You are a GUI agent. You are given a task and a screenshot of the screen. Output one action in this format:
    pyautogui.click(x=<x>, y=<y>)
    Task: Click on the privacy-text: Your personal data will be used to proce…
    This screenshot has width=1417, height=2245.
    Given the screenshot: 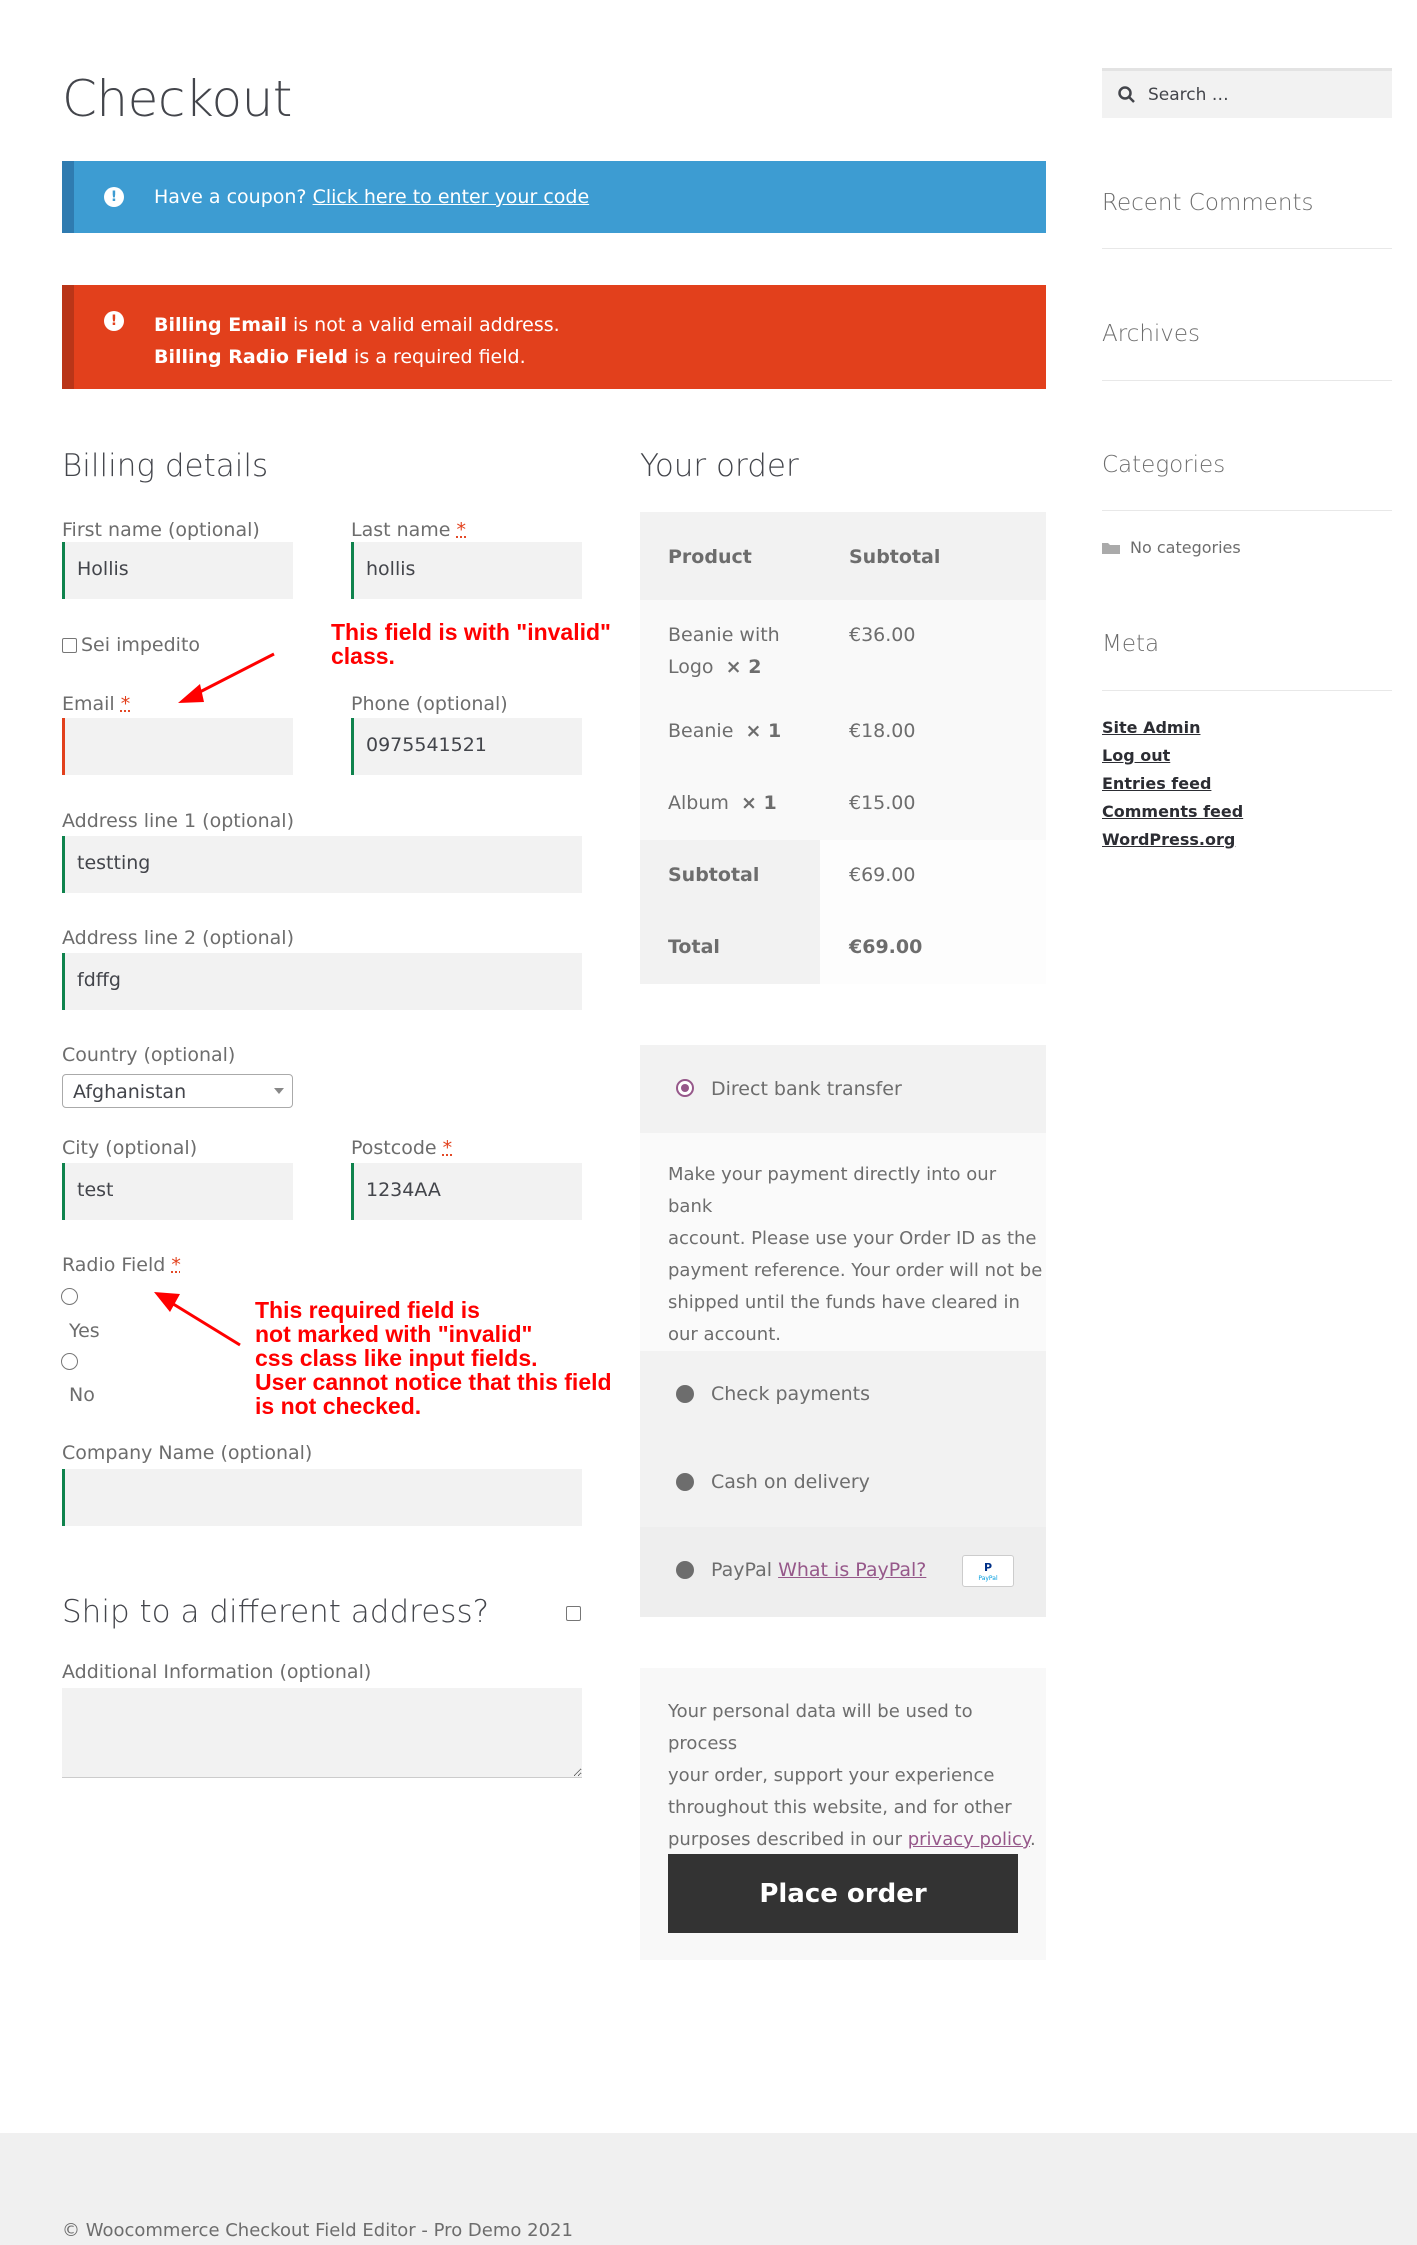 What is the action you would take?
    pyautogui.click(x=852, y=1775)
    